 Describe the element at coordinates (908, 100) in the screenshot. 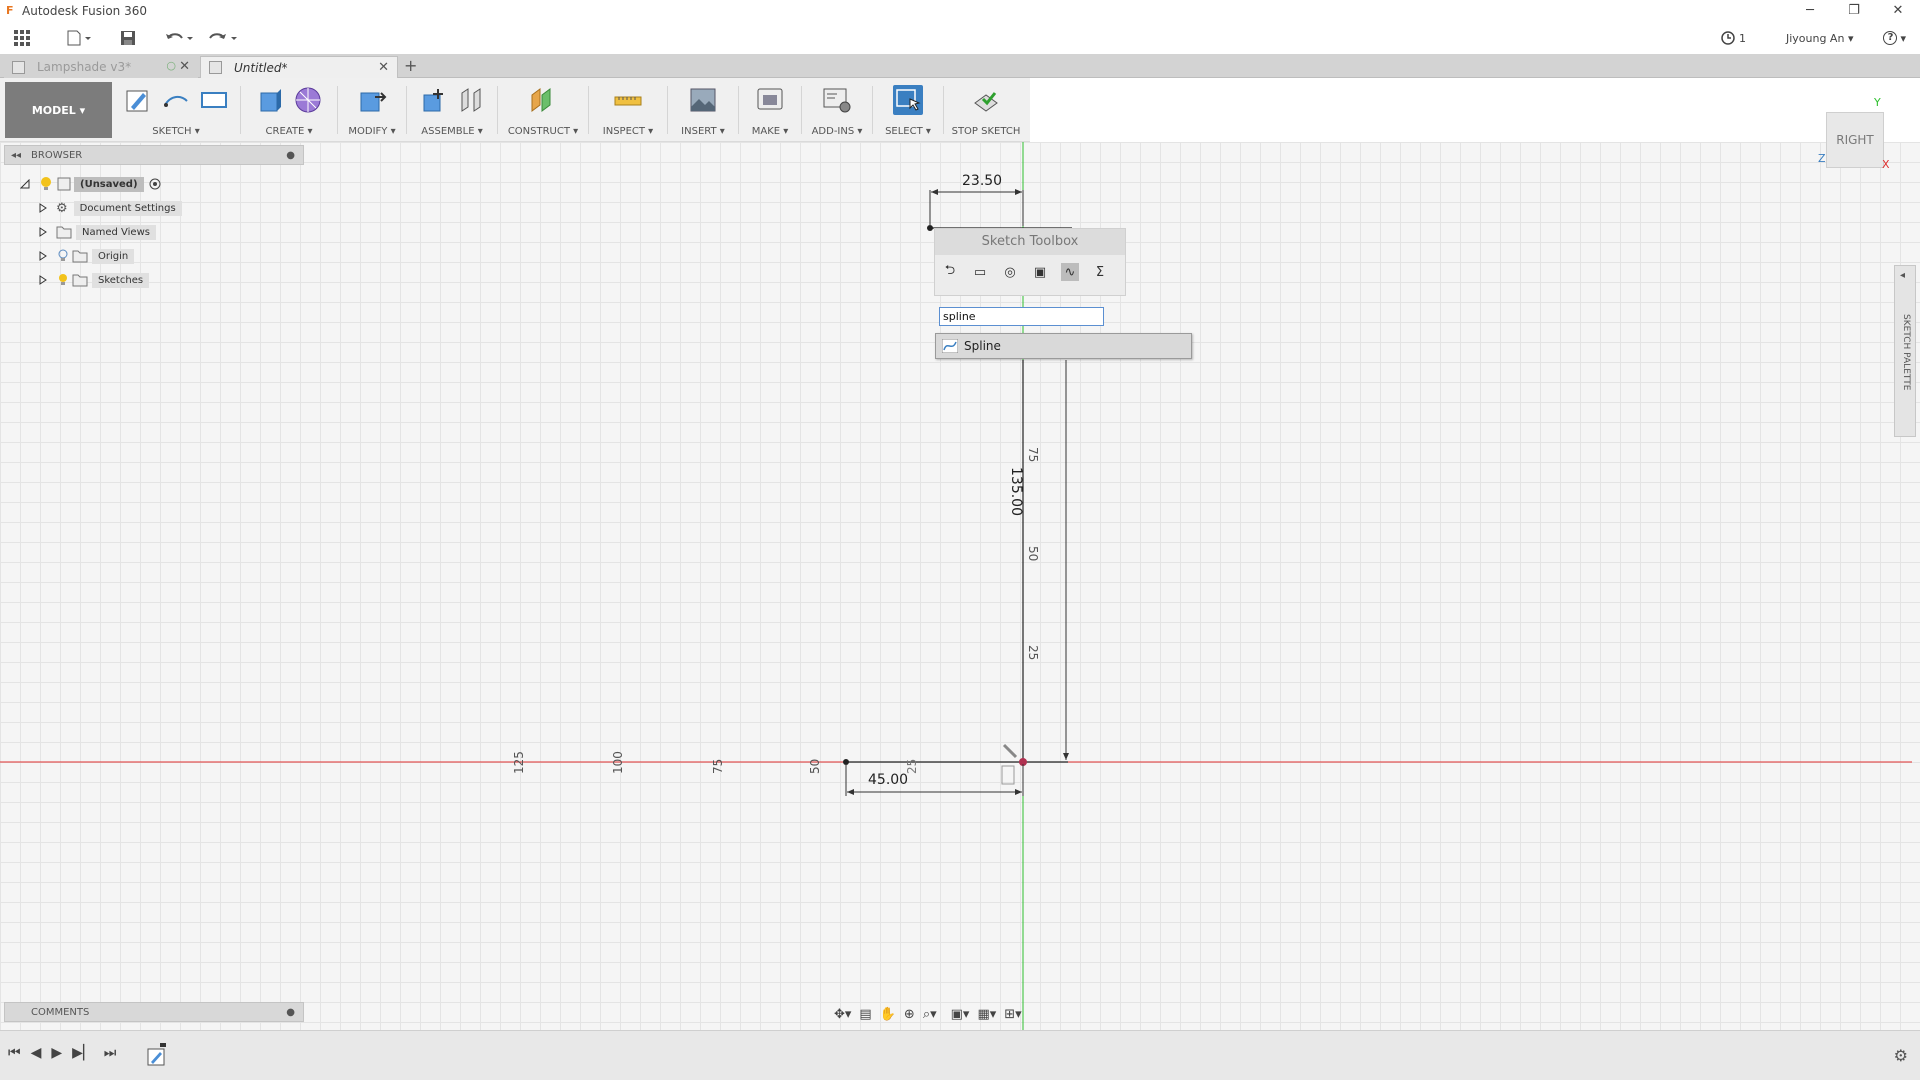

I see `select-icon` at that location.